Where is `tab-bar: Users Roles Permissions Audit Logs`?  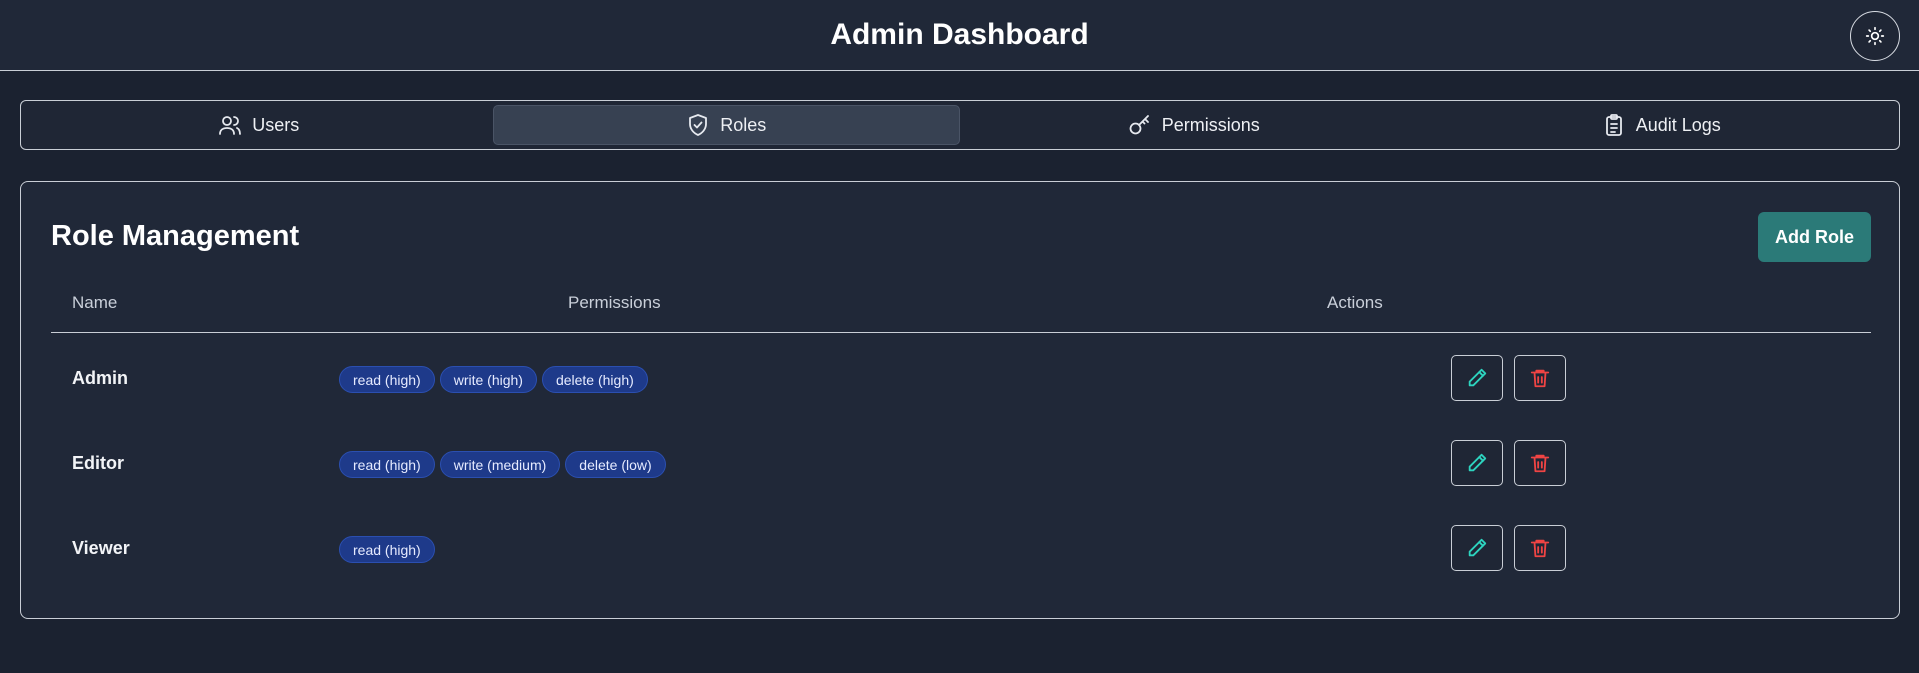
tab-bar: Users Roles Permissions Audit Logs is located at coordinates (960, 125).